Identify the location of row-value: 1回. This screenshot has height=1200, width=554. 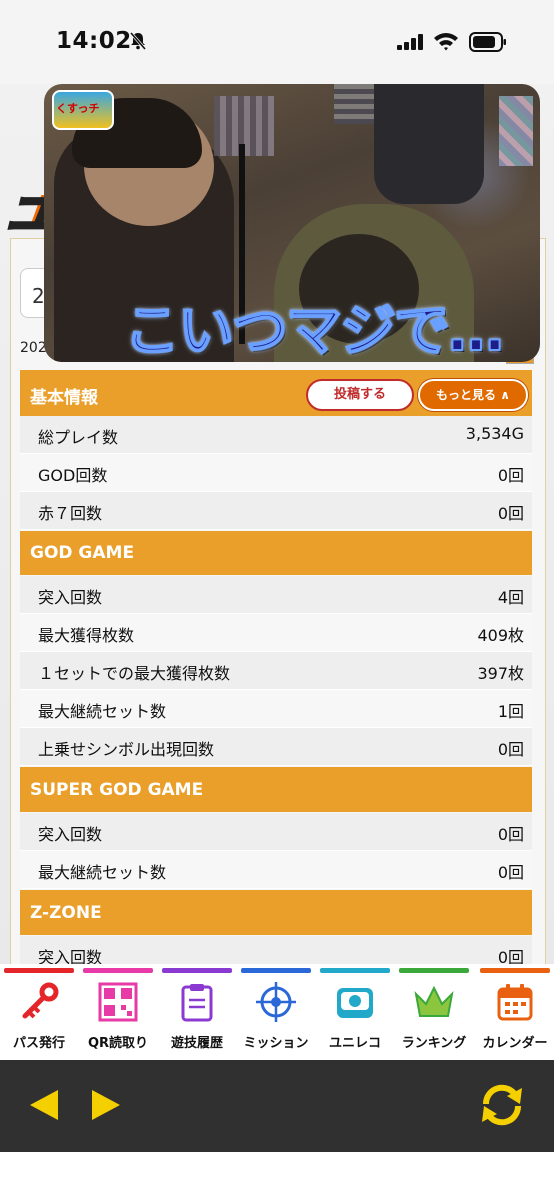
(510, 711).